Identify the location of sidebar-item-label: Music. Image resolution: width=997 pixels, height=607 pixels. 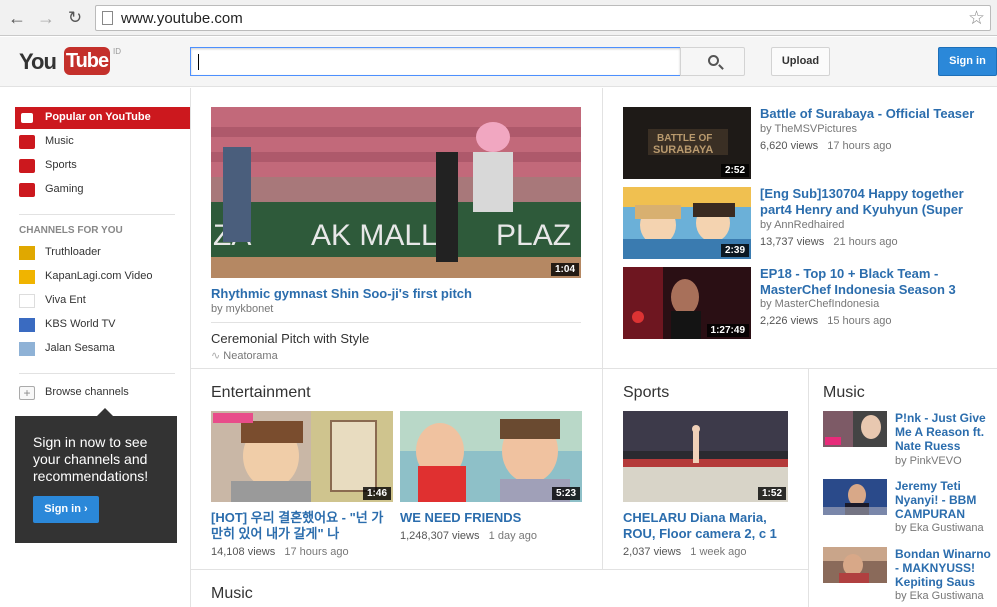
(59, 141).